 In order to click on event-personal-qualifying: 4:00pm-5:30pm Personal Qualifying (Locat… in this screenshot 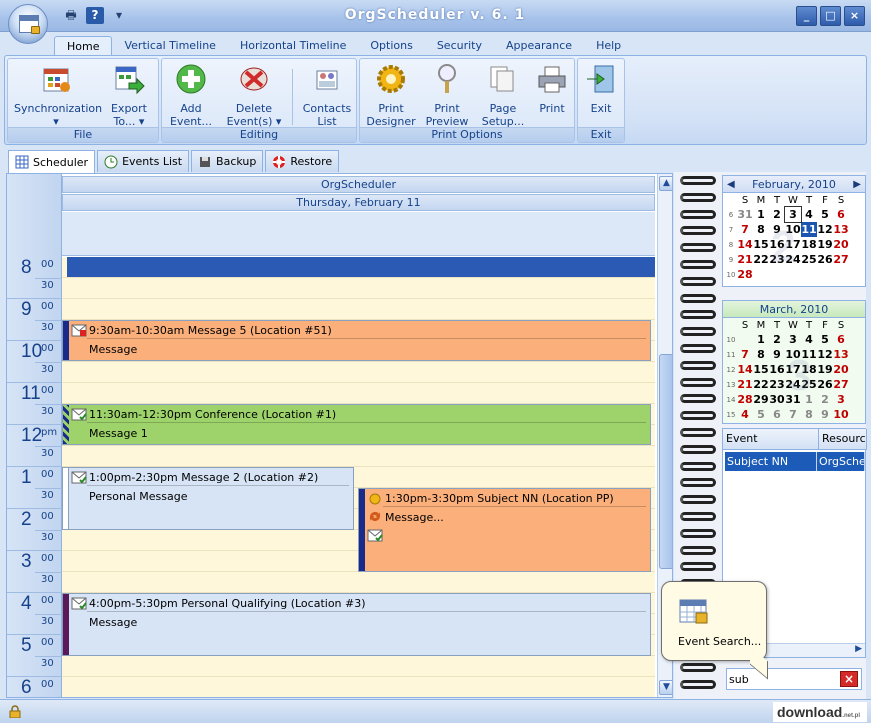, I will do `click(356, 624)`.